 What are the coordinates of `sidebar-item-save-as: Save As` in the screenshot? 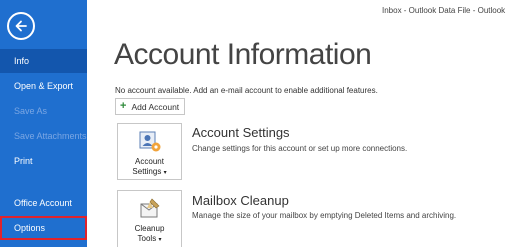 It's located at (31, 111).